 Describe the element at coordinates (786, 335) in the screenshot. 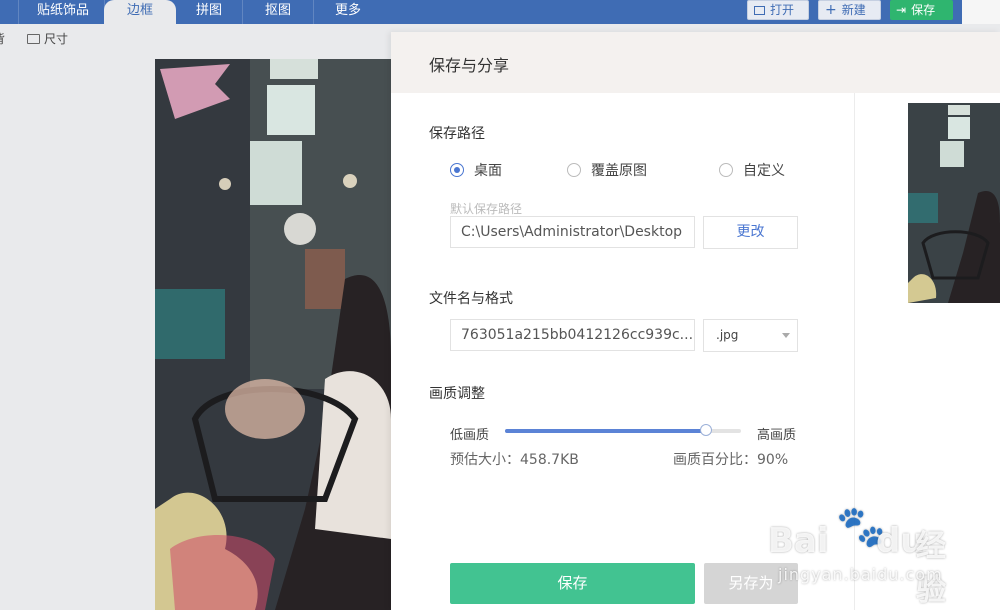

I see `chevron-down-icon` at that location.